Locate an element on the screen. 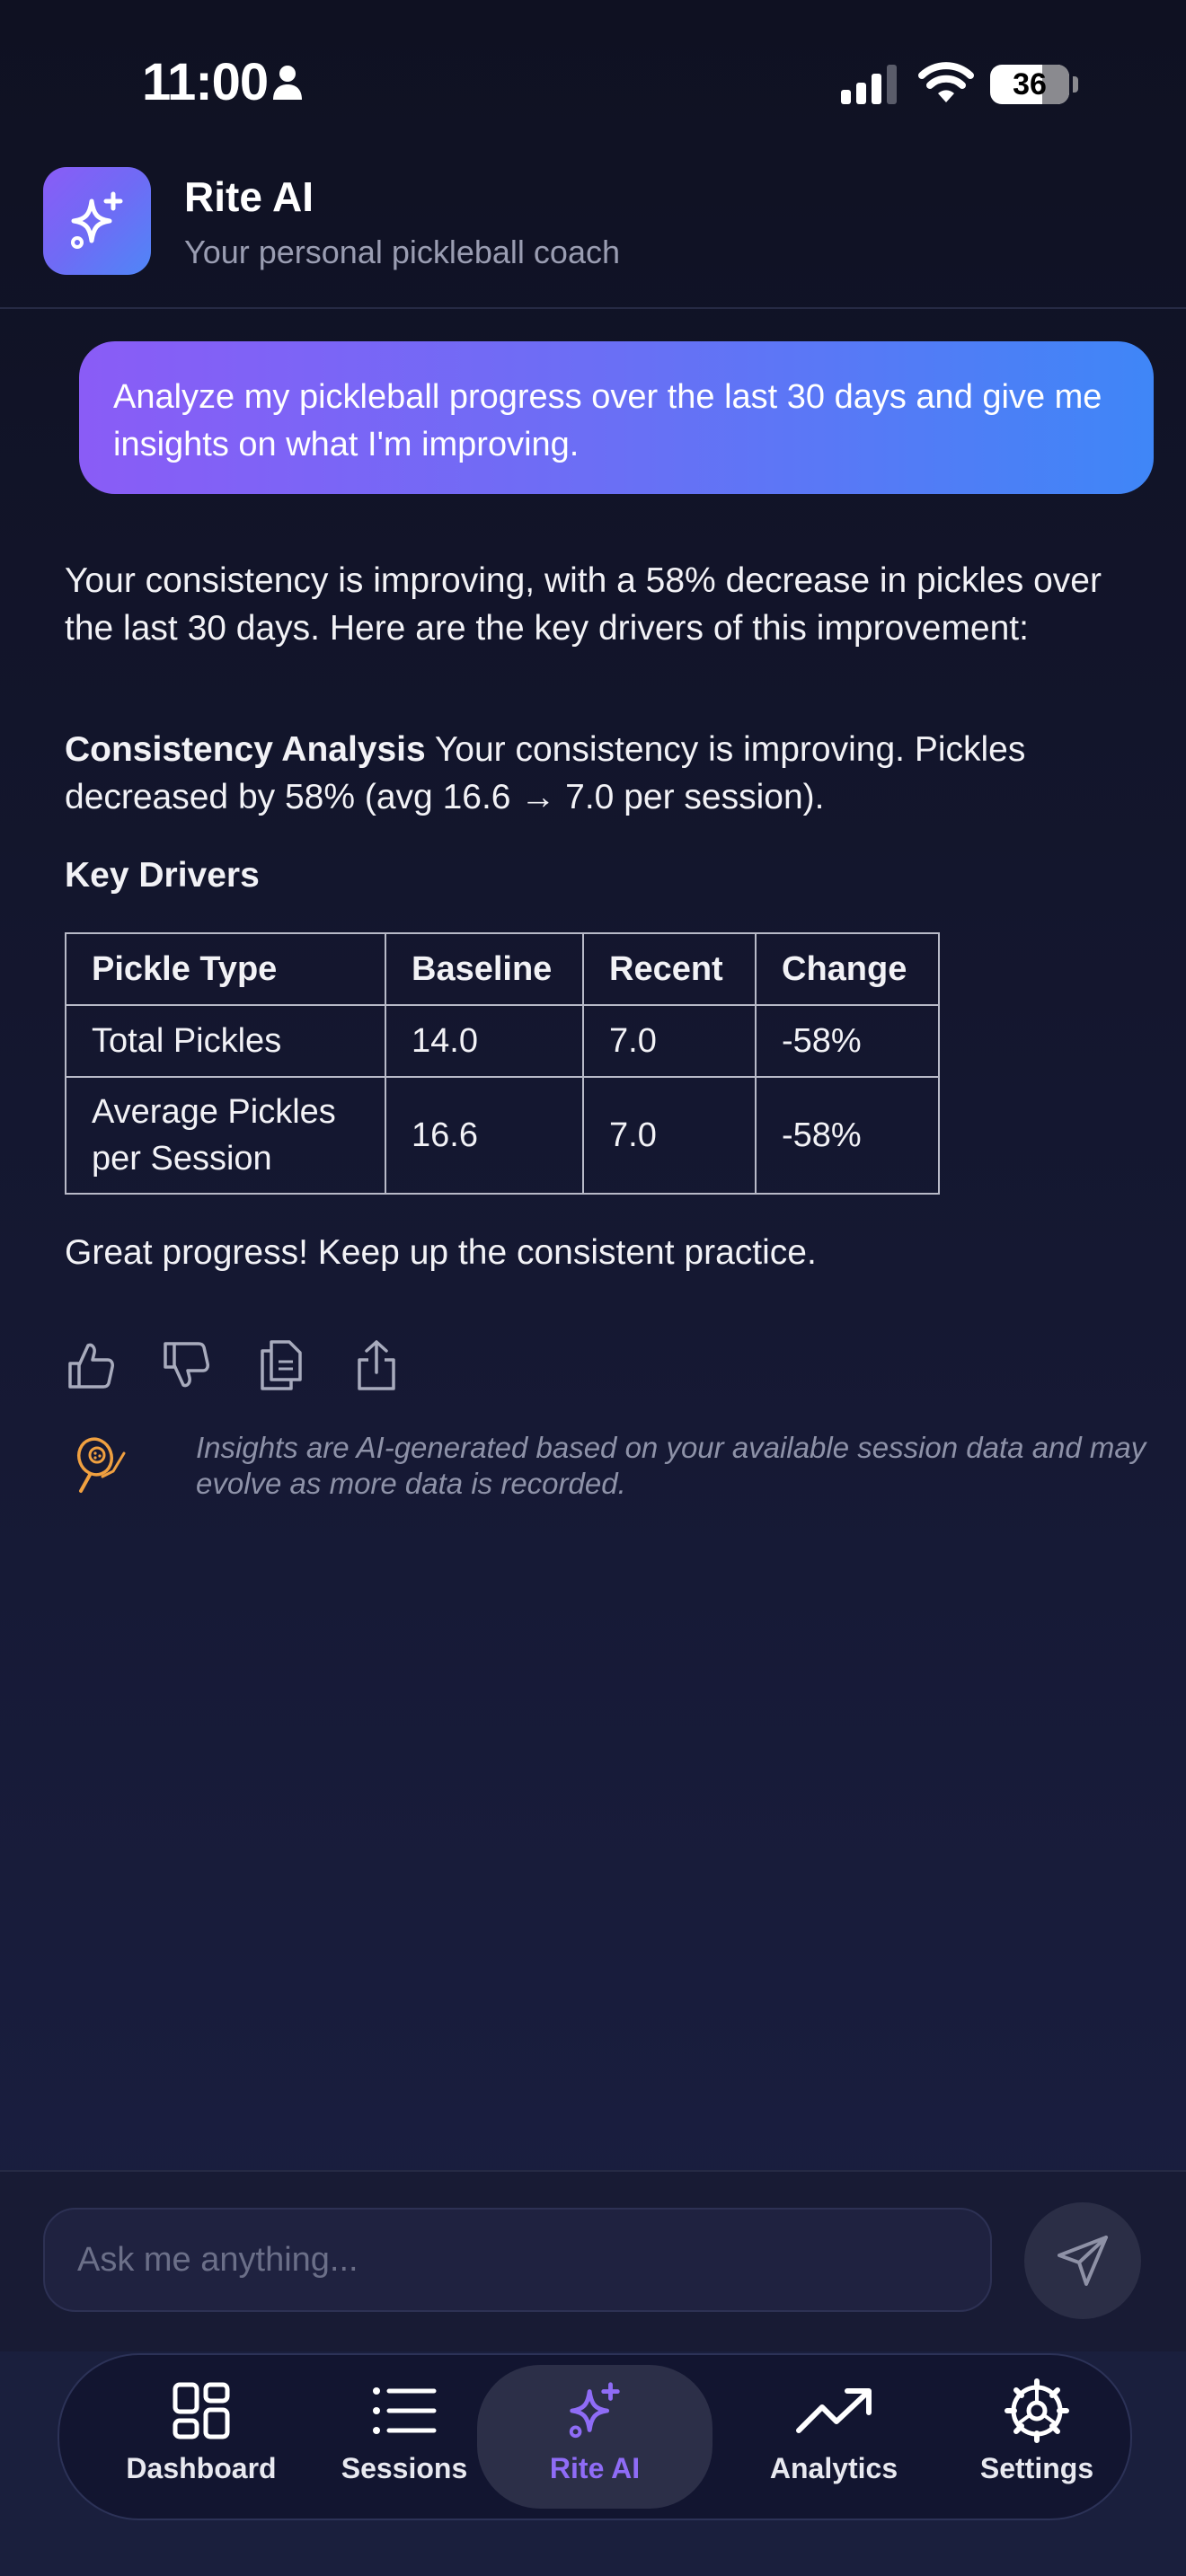 This screenshot has height=2576, width=1186. send-icon is located at coordinates (1083, 2261).